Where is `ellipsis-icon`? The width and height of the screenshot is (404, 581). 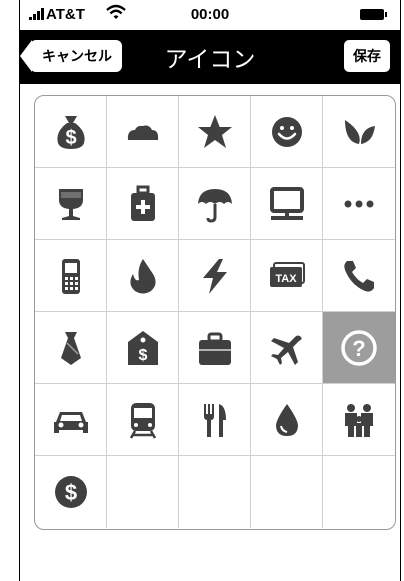 ellipsis-icon is located at coordinates (359, 203).